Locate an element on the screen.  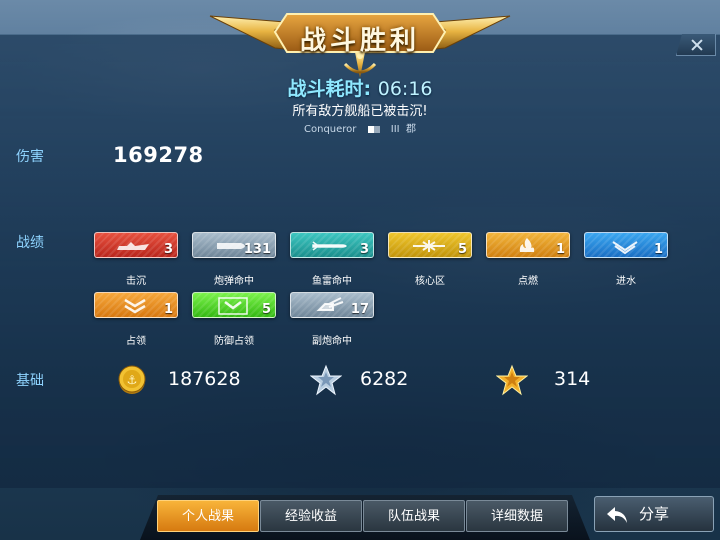
badge-count: 17 is located at coordinates (359, 309).